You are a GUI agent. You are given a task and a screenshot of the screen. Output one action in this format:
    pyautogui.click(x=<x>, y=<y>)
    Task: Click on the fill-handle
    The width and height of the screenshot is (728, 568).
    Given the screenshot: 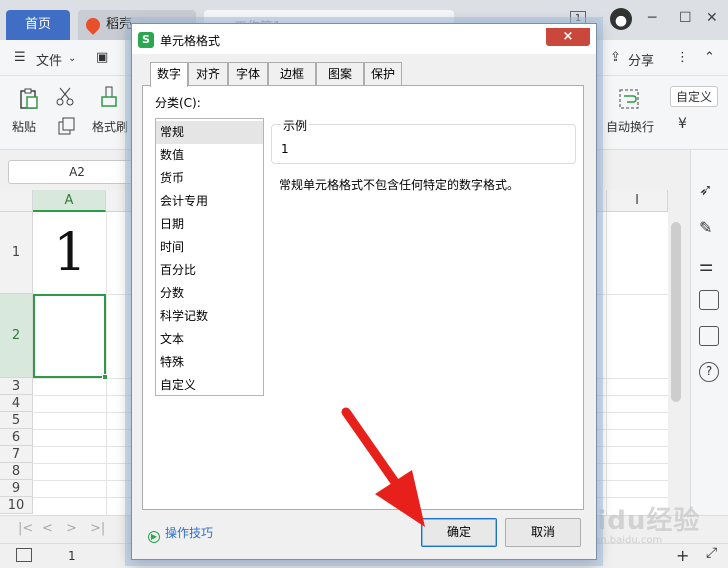 What is the action you would take?
    pyautogui.click(x=105, y=377)
    